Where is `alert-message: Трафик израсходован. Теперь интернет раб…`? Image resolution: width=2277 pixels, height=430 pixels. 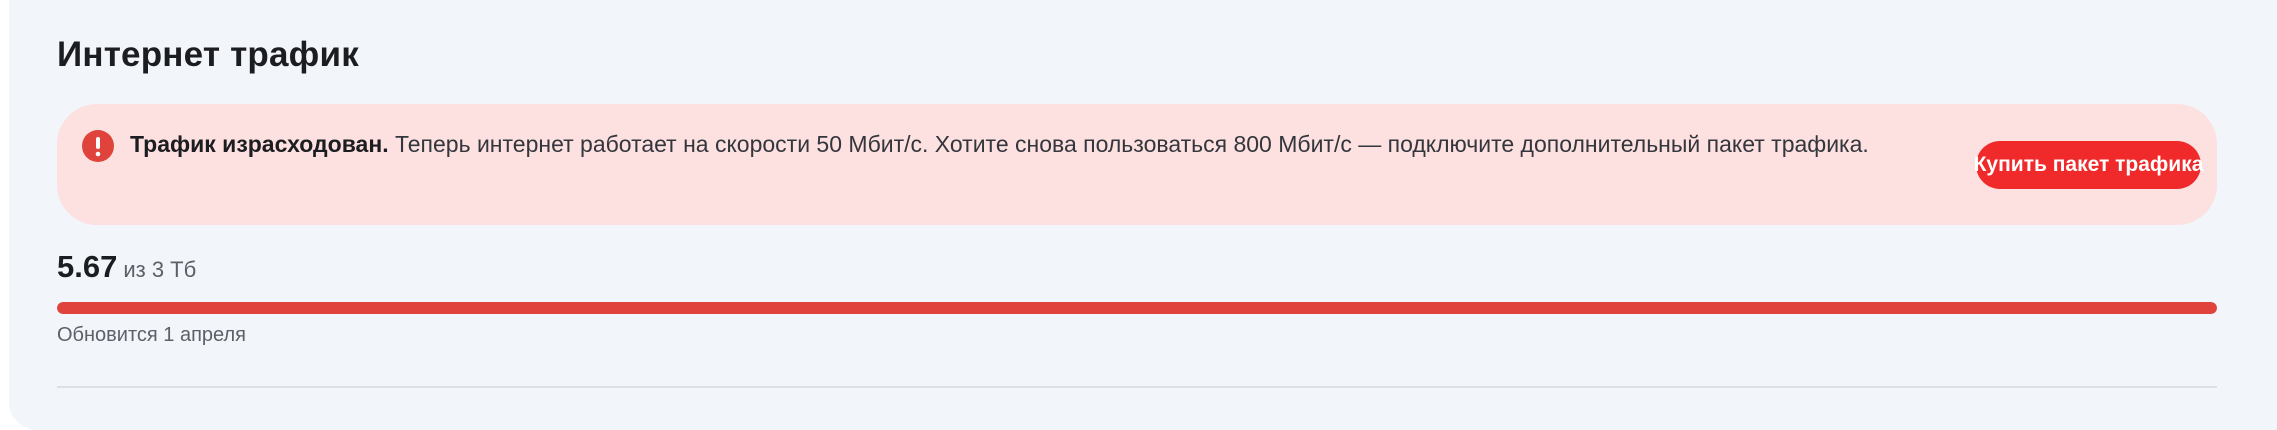 alert-message: Трафик израсходован. Теперь интернет раб… is located at coordinates (1015, 144).